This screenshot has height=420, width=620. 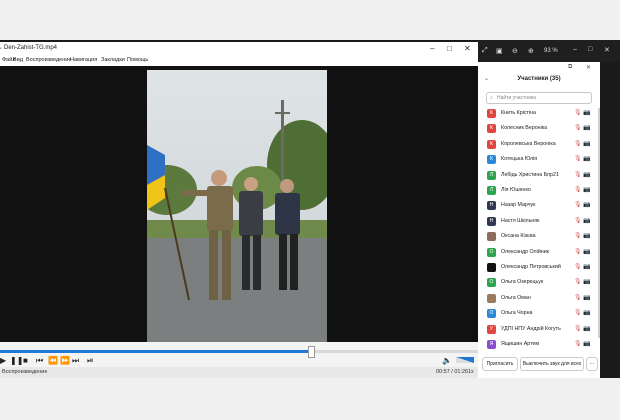 What do you see at coordinates (515, 51) in the screenshot?
I see `zoom-out-icon: ⊖` at bounding box center [515, 51].